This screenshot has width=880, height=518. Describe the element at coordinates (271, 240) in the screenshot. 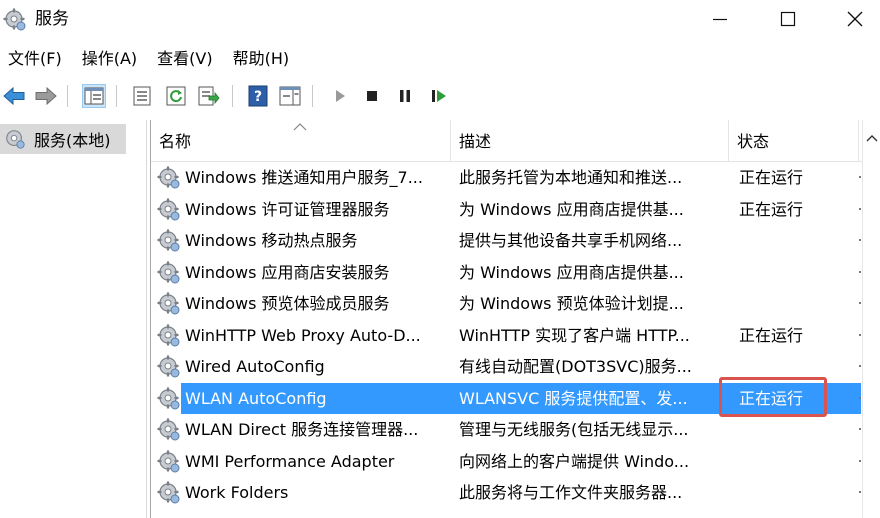

I see `service-name: Windows 移动热点服务` at that location.